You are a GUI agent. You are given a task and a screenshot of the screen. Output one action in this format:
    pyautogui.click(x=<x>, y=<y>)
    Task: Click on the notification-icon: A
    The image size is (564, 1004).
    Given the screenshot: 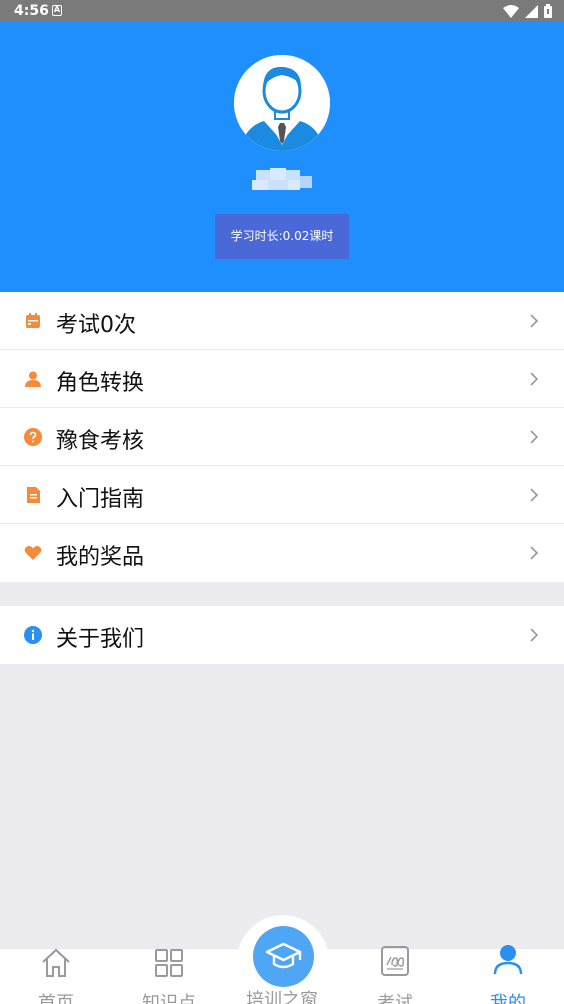 What is the action you would take?
    pyautogui.click(x=57, y=10)
    